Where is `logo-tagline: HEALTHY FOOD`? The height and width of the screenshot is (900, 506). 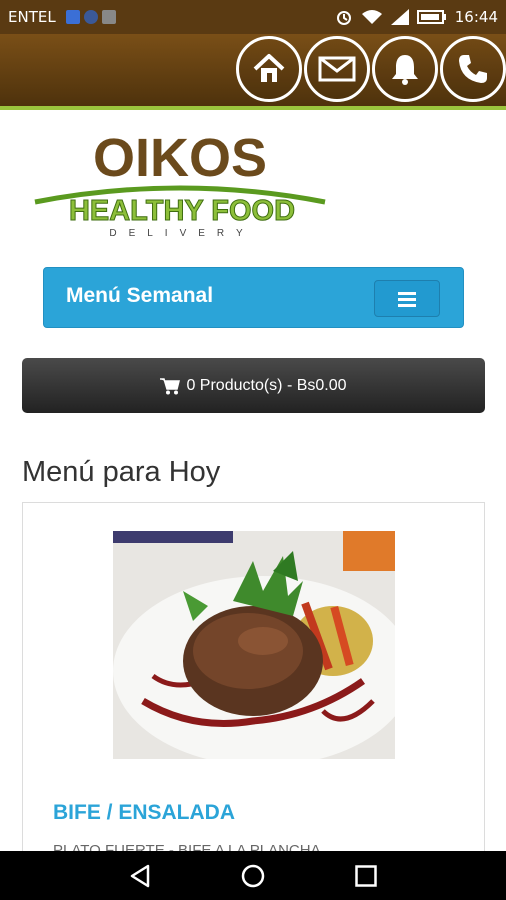 logo-tagline: HEALTHY FOOD is located at coordinates (182, 211).